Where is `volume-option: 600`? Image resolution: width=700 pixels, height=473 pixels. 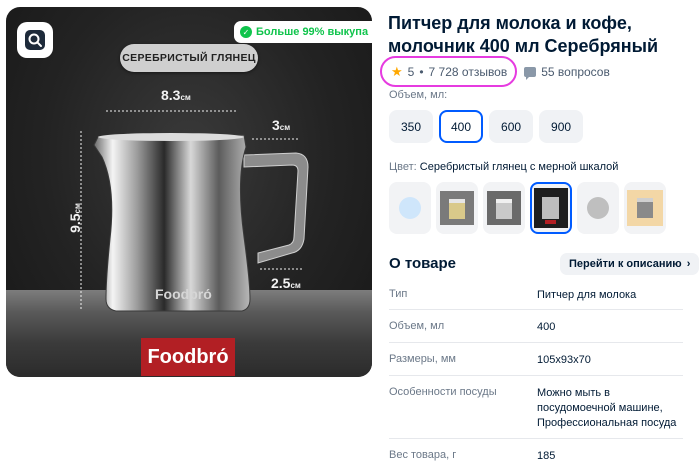 volume-option: 600 is located at coordinates (511, 126).